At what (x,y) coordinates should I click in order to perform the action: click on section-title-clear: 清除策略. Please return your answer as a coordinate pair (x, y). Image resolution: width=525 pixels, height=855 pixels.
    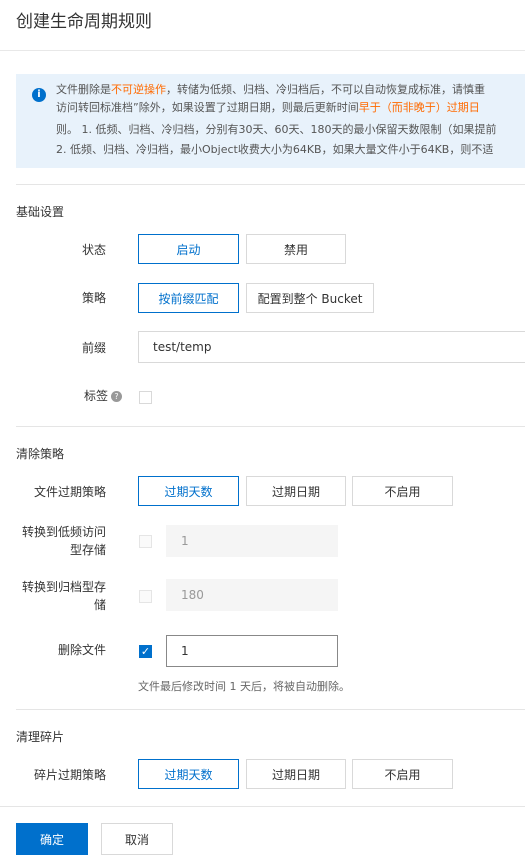
    Looking at the image, I should click on (40, 454).